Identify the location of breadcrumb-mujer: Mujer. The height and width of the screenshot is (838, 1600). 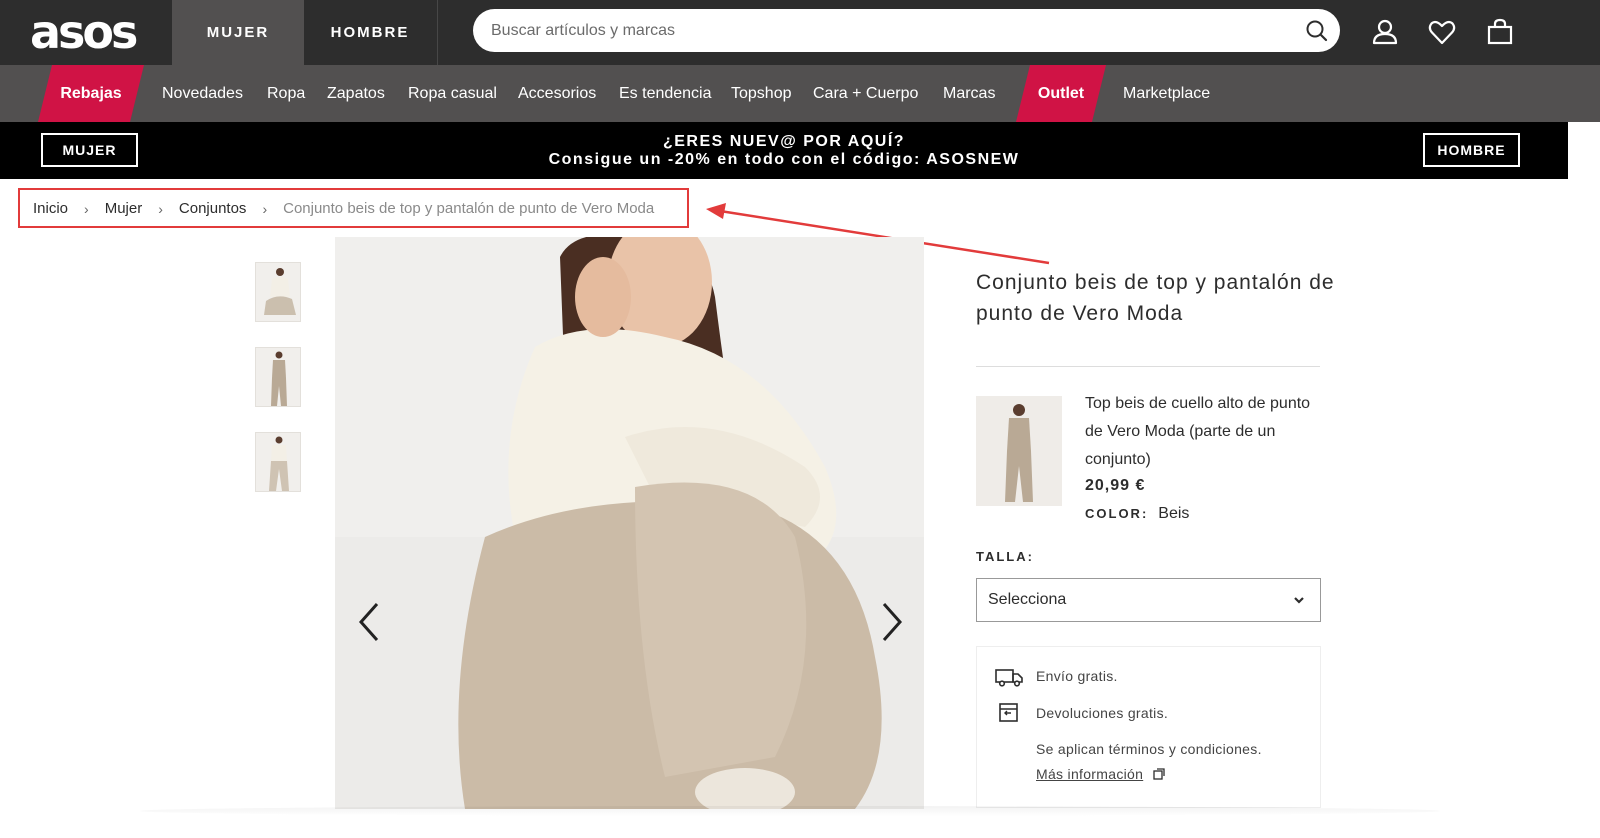
(124, 208).